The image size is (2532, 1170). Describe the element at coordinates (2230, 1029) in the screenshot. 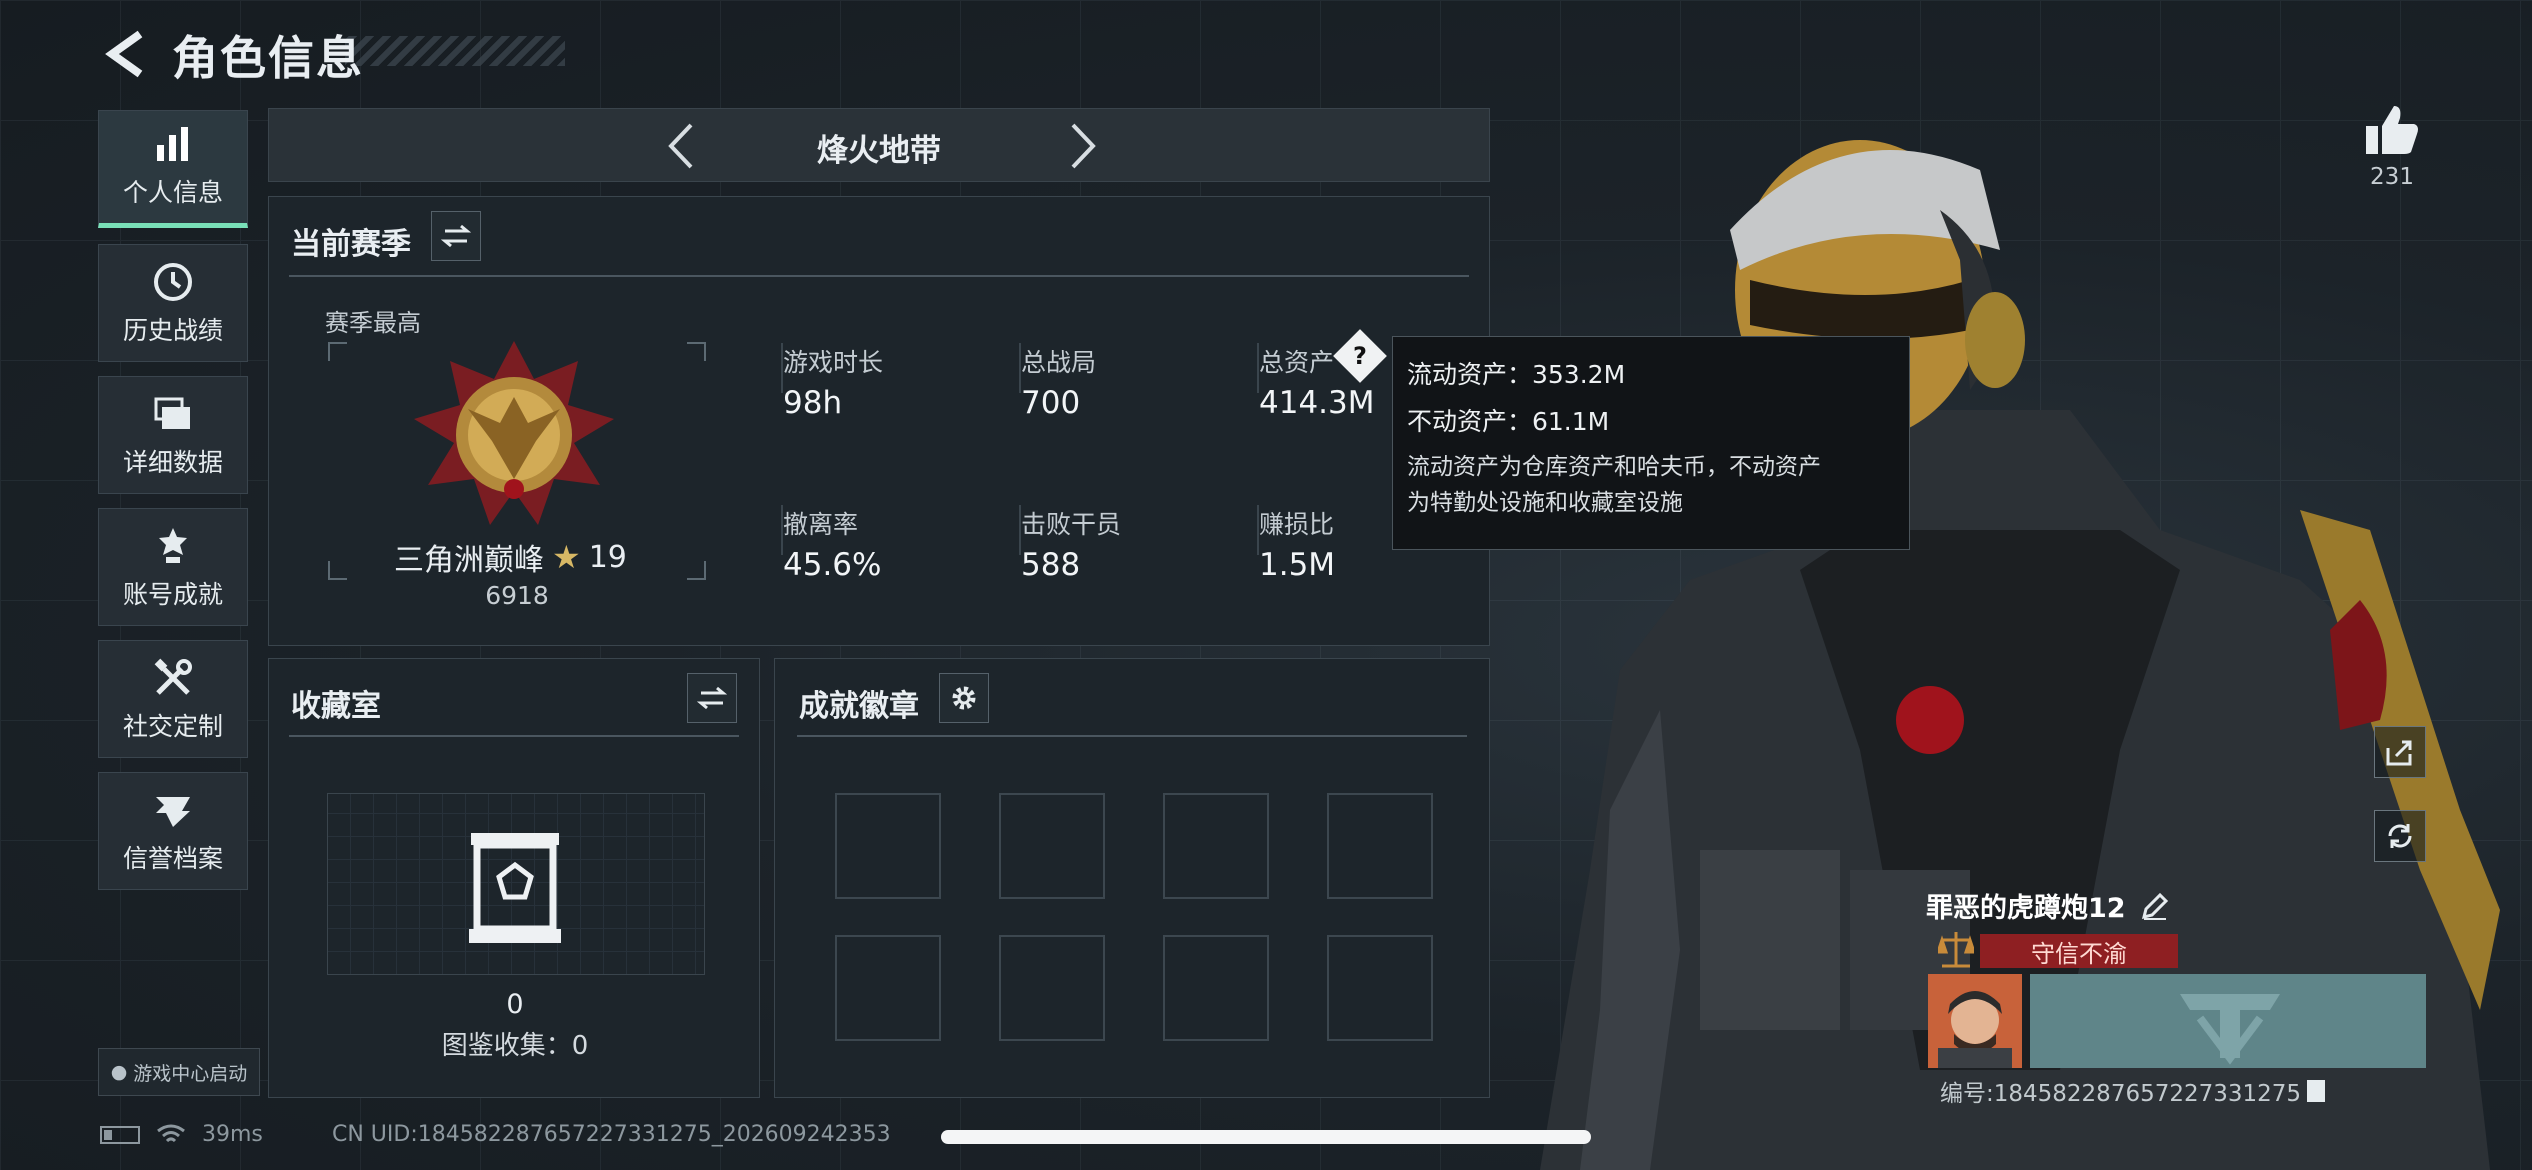

I see `banner-emblem-icon` at that location.